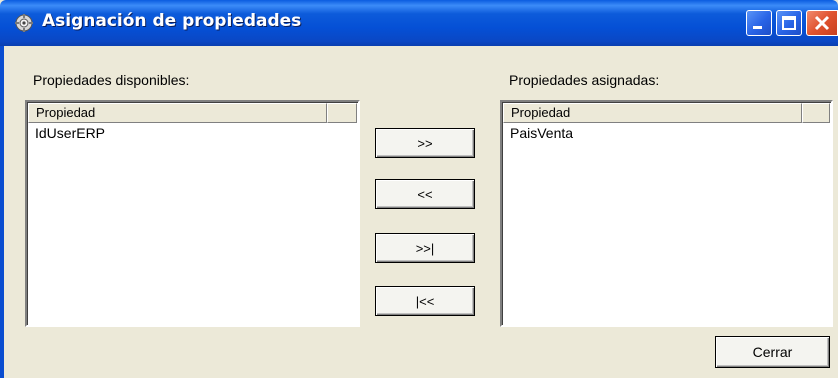 The height and width of the screenshot is (378, 838). I want to click on add-selected-button: >>, so click(425, 143).